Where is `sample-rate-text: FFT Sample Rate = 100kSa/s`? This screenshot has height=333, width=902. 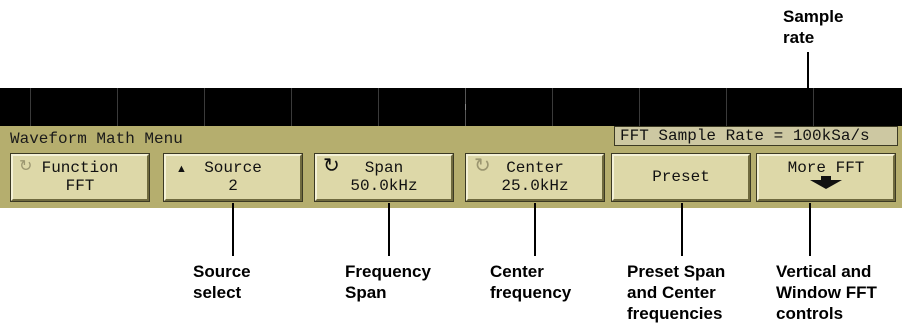
sample-rate-text: FFT Sample Rate = 100kSa/s is located at coordinates (745, 136).